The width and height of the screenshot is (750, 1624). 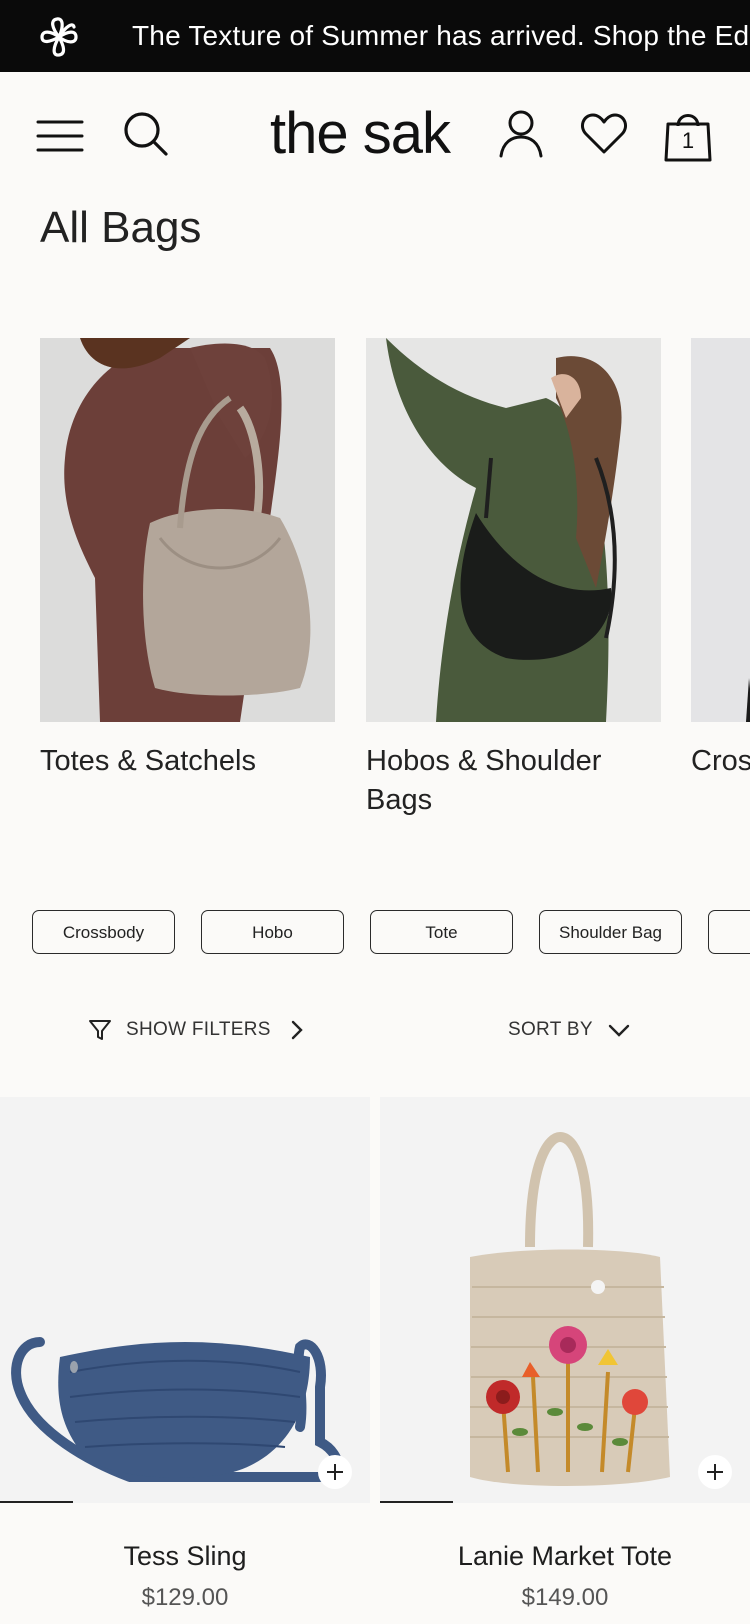 What do you see at coordinates (59, 37) in the screenshot?
I see `flower-knot-logo` at bounding box center [59, 37].